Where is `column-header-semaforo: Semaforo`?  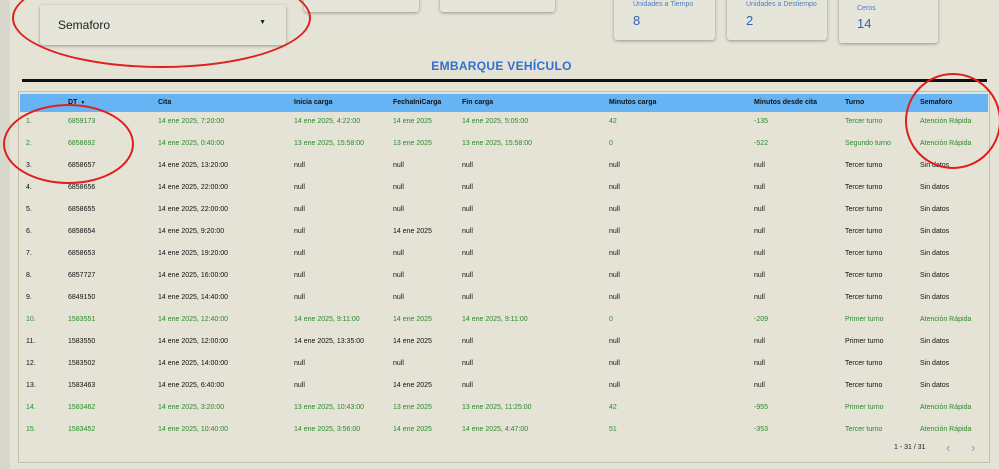 column-header-semaforo: Semaforo is located at coordinates (936, 102).